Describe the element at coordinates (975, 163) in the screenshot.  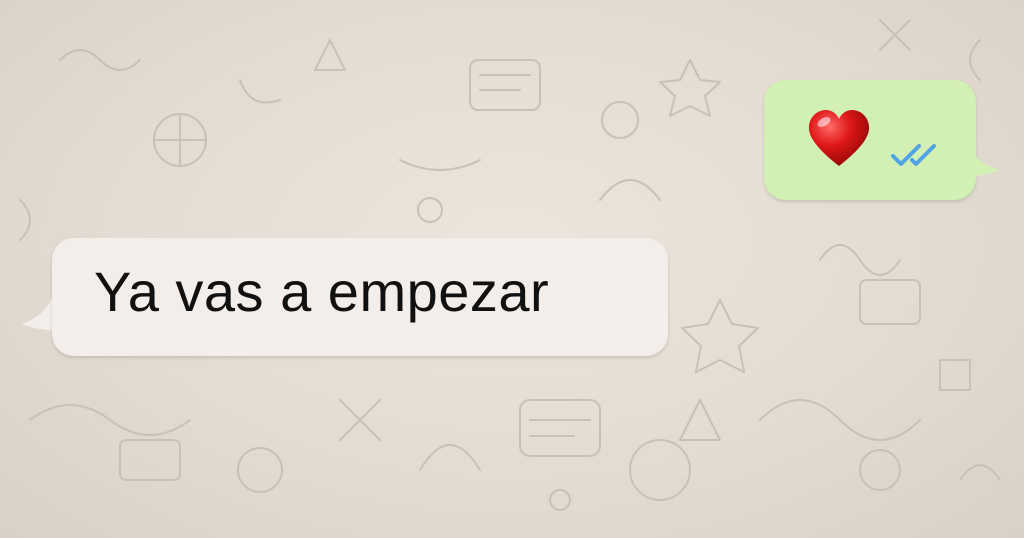
I see `outgoing-bubble-tail` at that location.